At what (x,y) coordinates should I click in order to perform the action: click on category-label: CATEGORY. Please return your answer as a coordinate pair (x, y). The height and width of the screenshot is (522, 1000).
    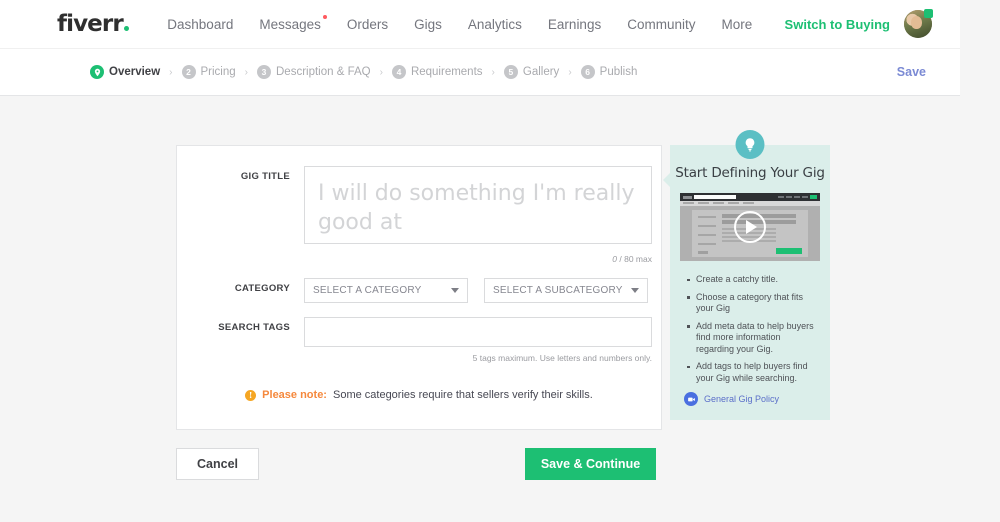
    Looking at the image, I should click on (262, 288).